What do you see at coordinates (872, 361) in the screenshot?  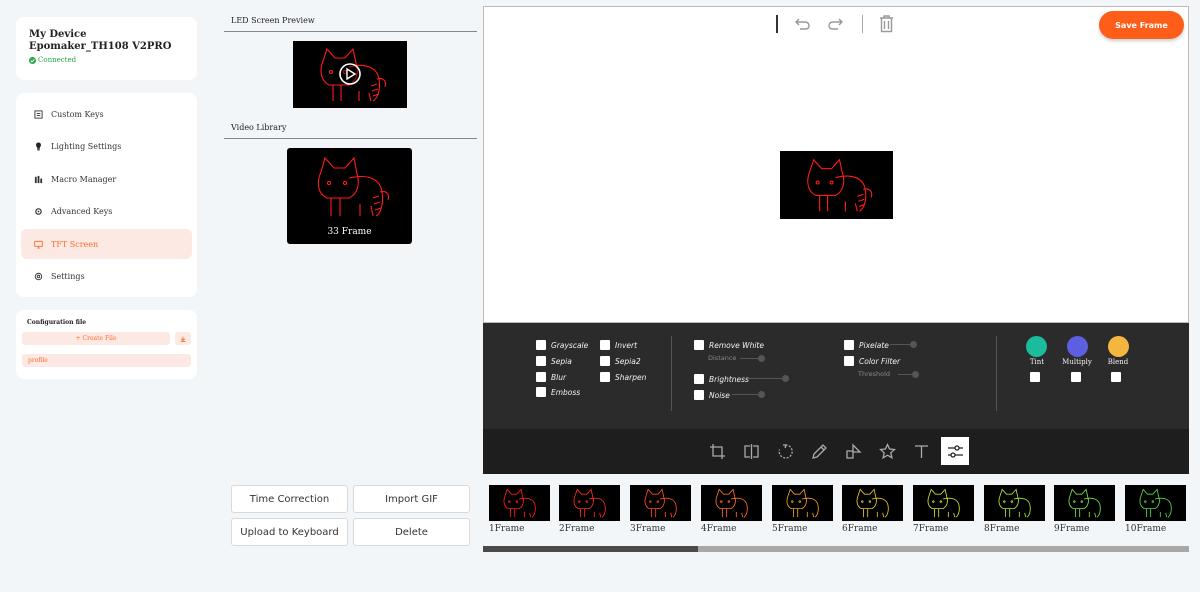 I see `color-filter-checkbox: Color Filter` at bounding box center [872, 361].